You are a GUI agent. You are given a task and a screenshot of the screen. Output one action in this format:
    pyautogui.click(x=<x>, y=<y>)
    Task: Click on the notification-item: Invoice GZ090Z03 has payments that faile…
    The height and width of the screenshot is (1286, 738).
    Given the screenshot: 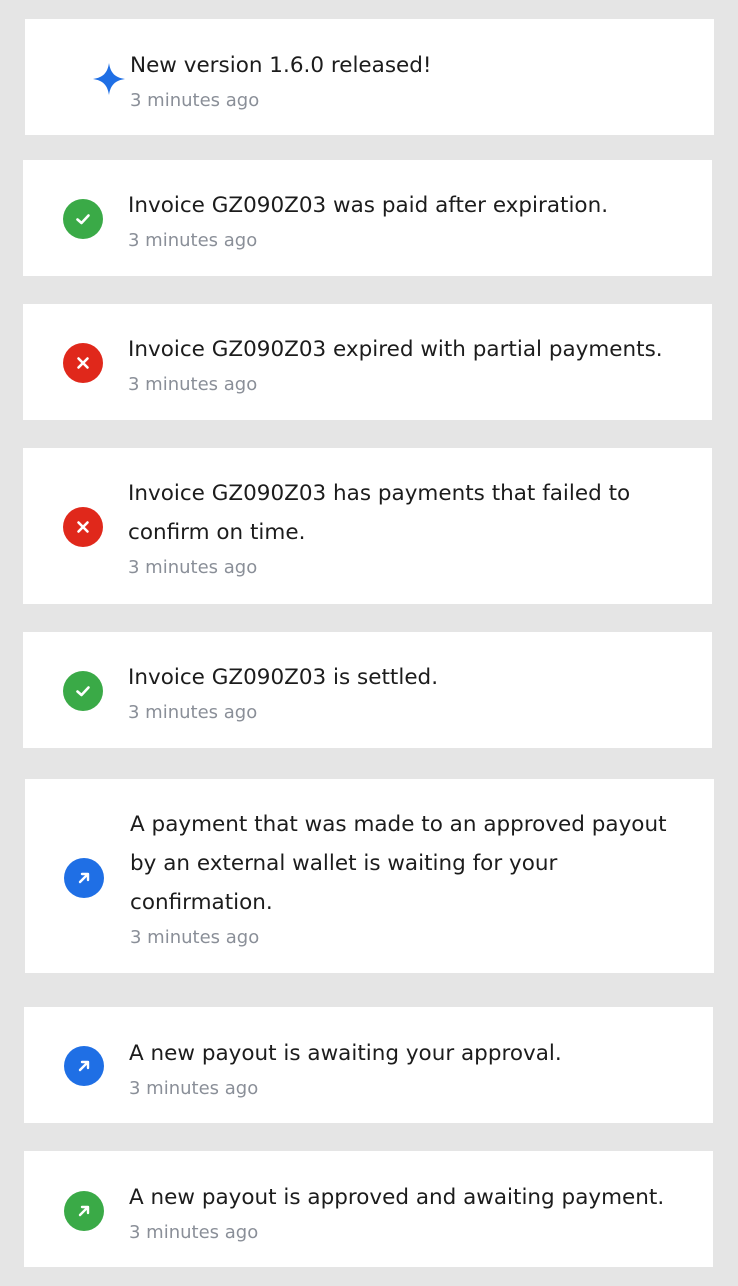 What is the action you would take?
    pyautogui.click(x=367, y=526)
    